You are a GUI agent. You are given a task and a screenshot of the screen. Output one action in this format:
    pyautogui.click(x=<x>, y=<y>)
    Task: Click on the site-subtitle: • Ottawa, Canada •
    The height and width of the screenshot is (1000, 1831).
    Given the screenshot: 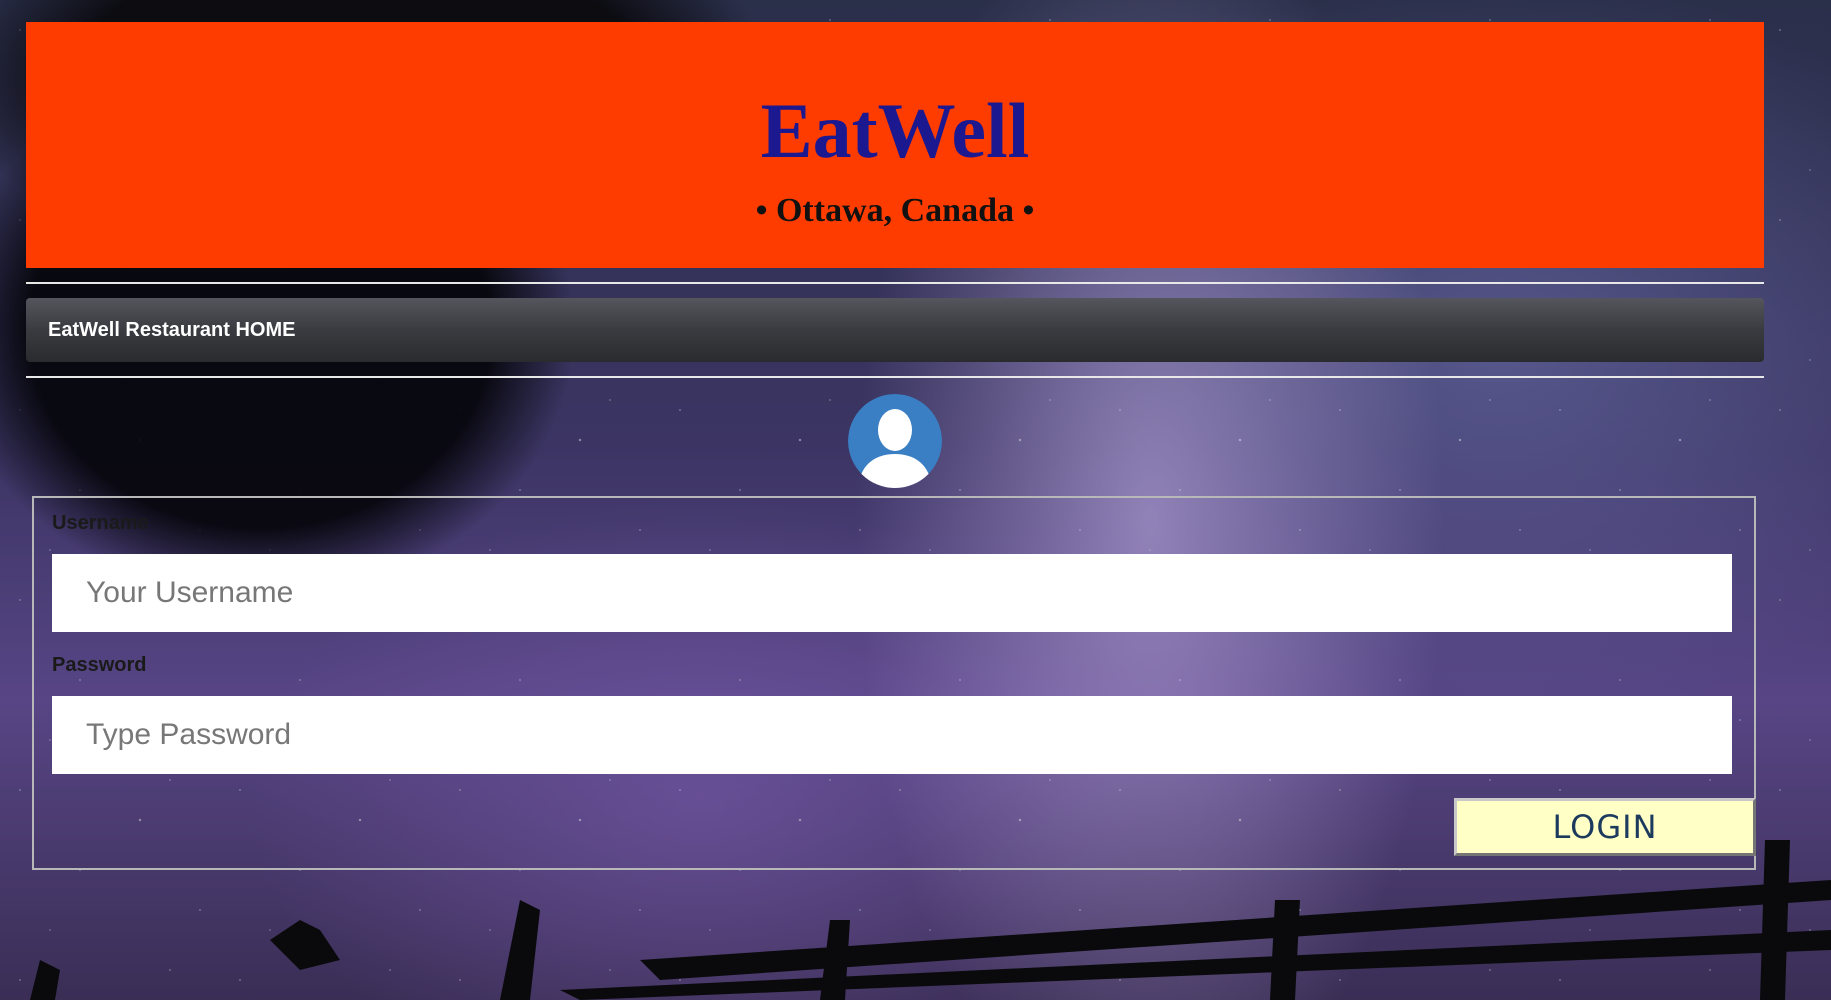 What is the action you would take?
    pyautogui.click(x=895, y=210)
    